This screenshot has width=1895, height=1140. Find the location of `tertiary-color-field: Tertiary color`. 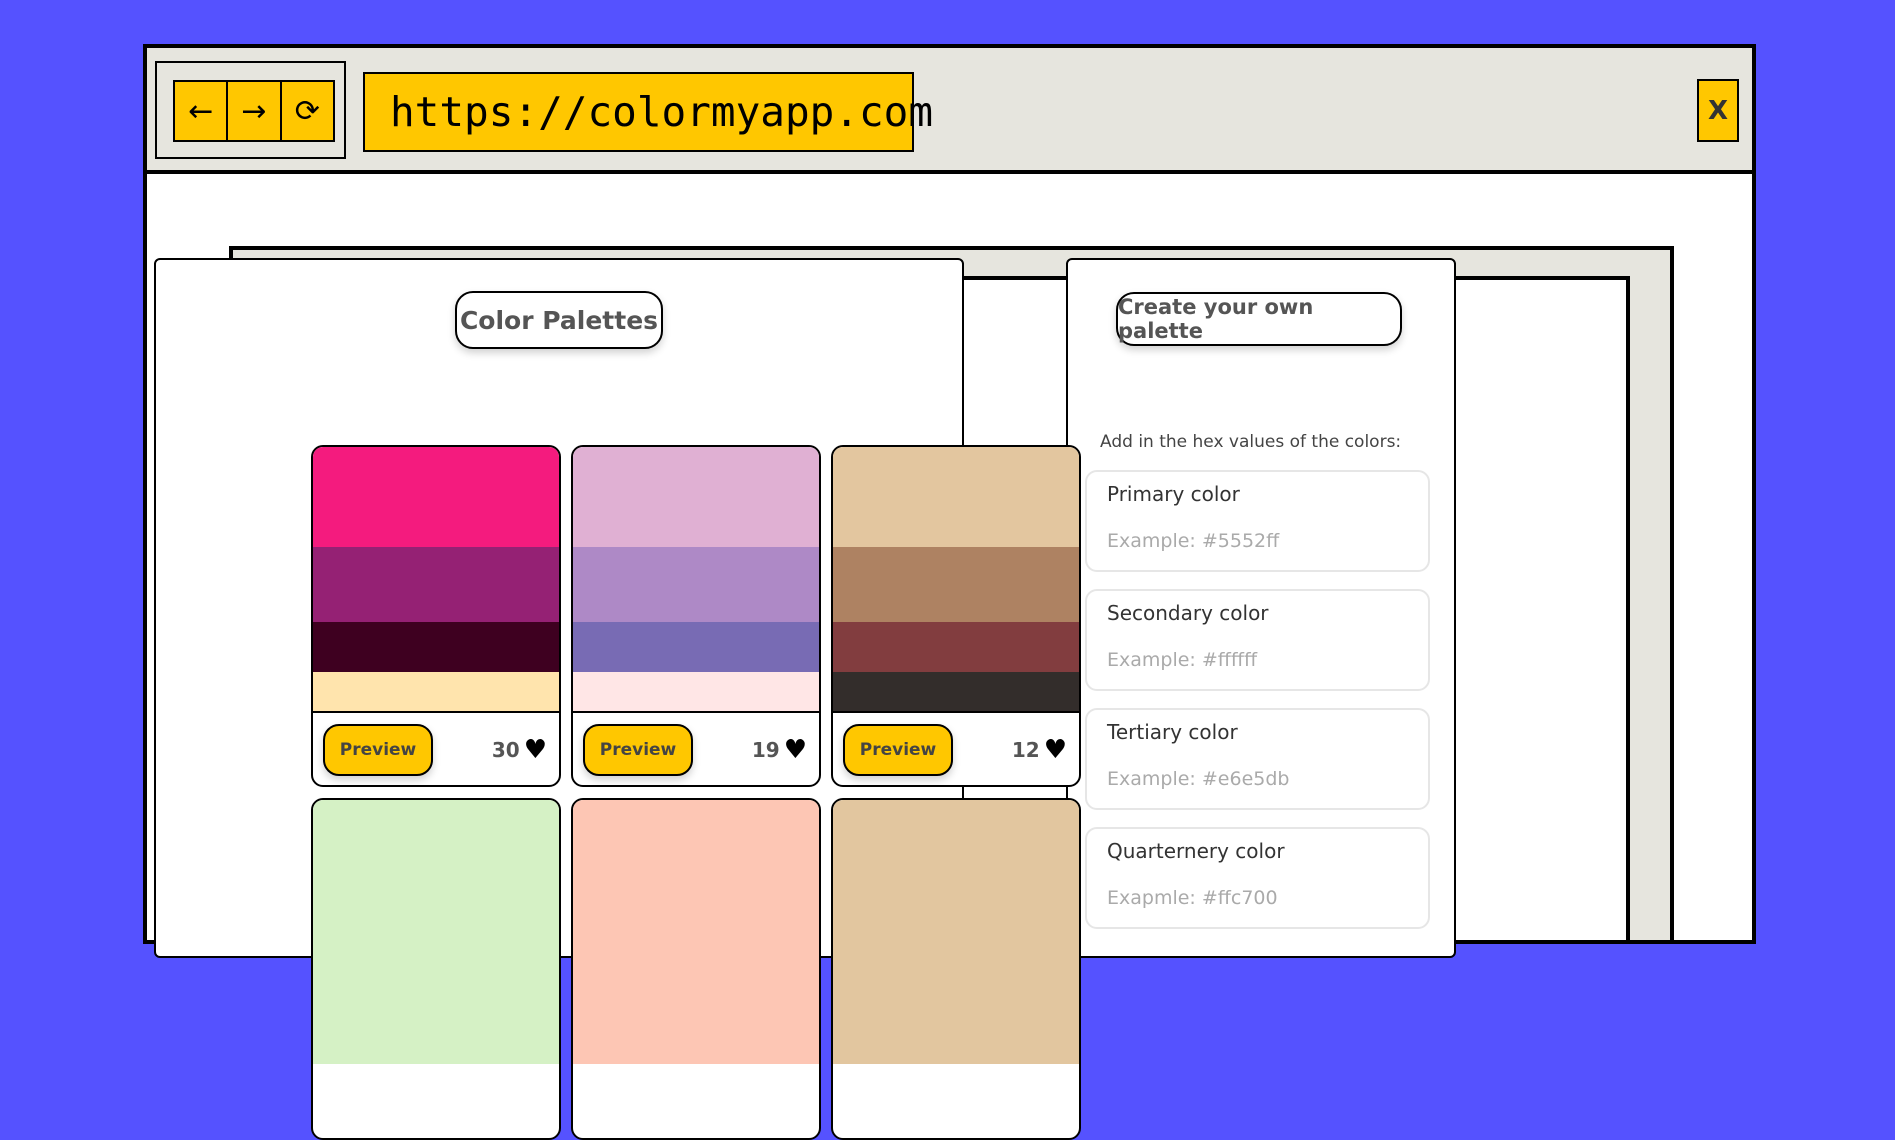

tertiary-color-field: Tertiary color is located at coordinates (1257, 759).